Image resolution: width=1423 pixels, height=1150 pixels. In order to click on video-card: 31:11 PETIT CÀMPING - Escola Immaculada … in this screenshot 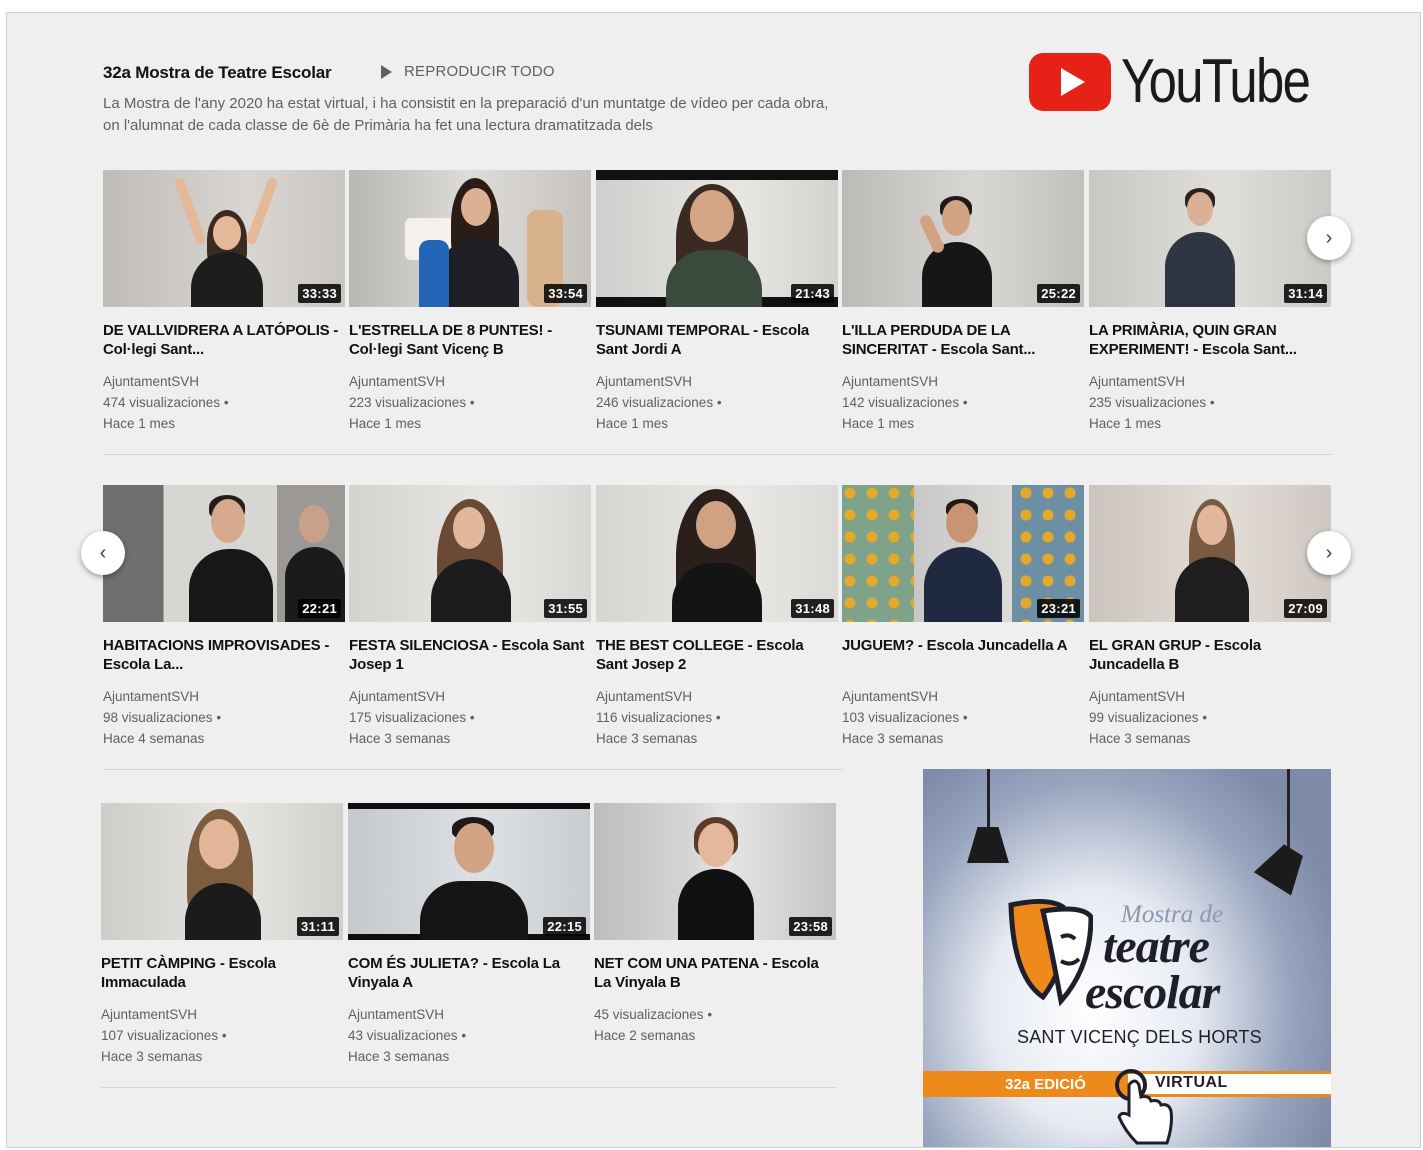, I will do `click(222, 935)`.